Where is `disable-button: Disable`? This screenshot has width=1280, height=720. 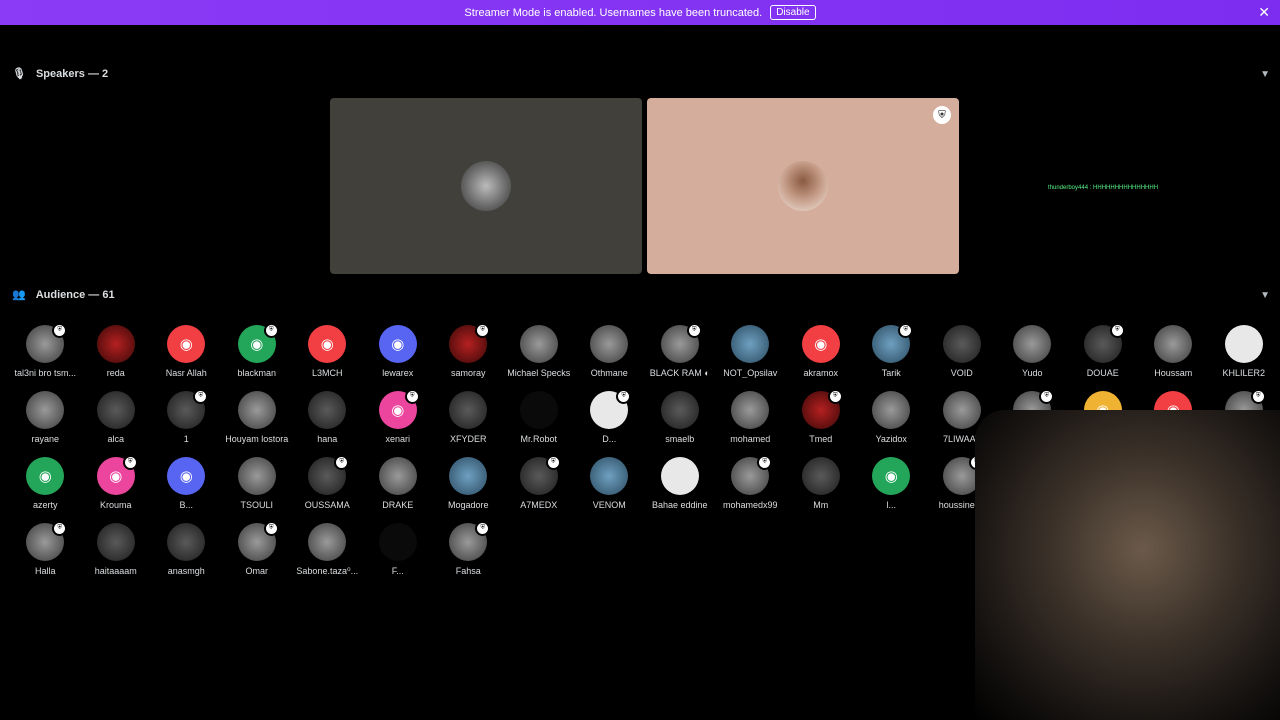 disable-button: Disable is located at coordinates (793, 12).